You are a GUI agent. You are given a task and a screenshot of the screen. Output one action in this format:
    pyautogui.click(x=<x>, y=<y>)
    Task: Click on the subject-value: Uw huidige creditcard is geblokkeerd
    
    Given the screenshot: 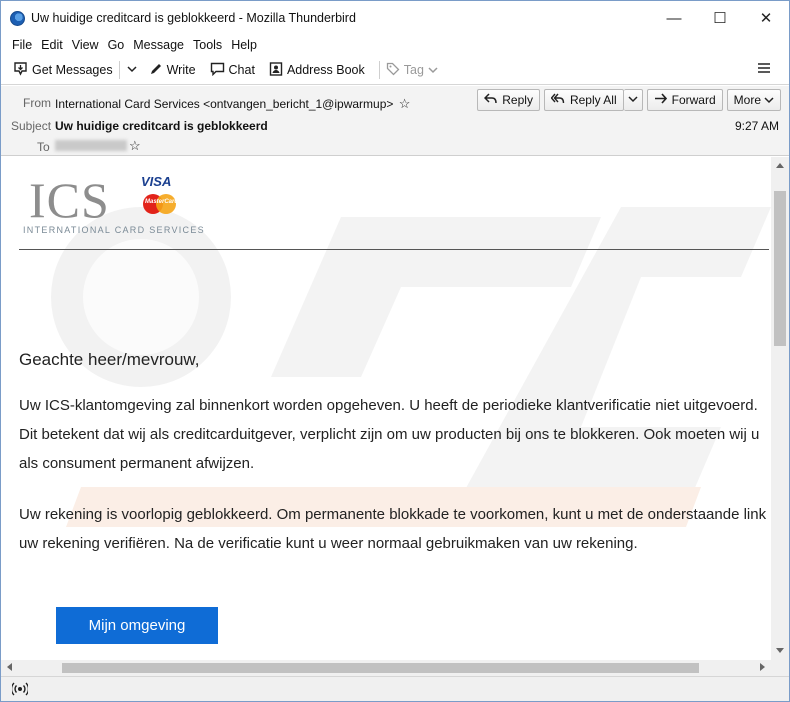 What is the action you would take?
    pyautogui.click(x=161, y=126)
    